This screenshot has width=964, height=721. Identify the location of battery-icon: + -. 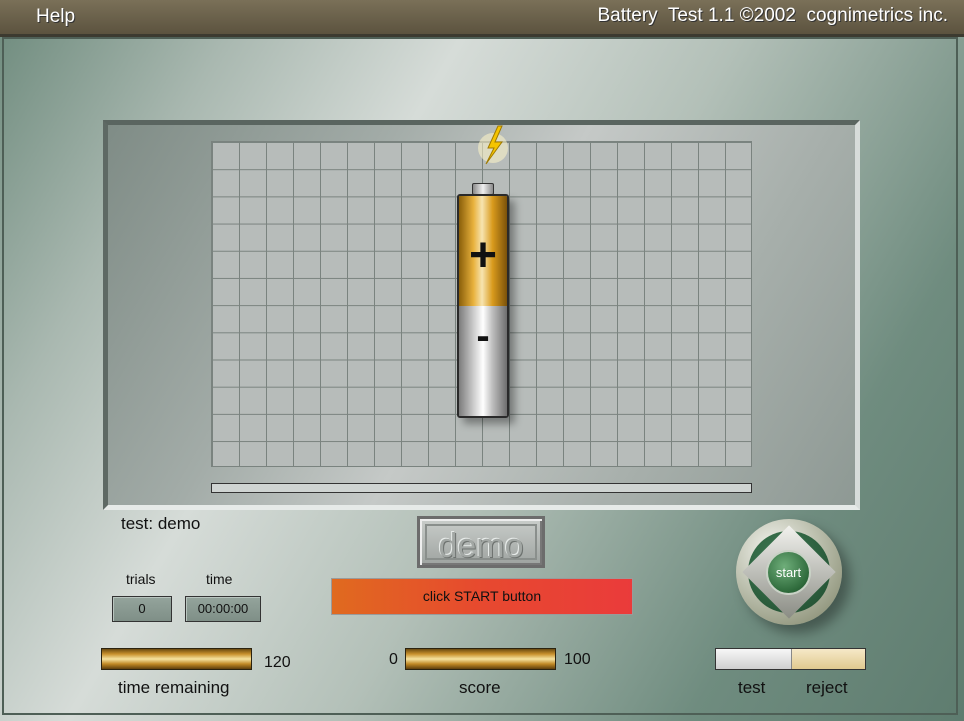
(483, 306).